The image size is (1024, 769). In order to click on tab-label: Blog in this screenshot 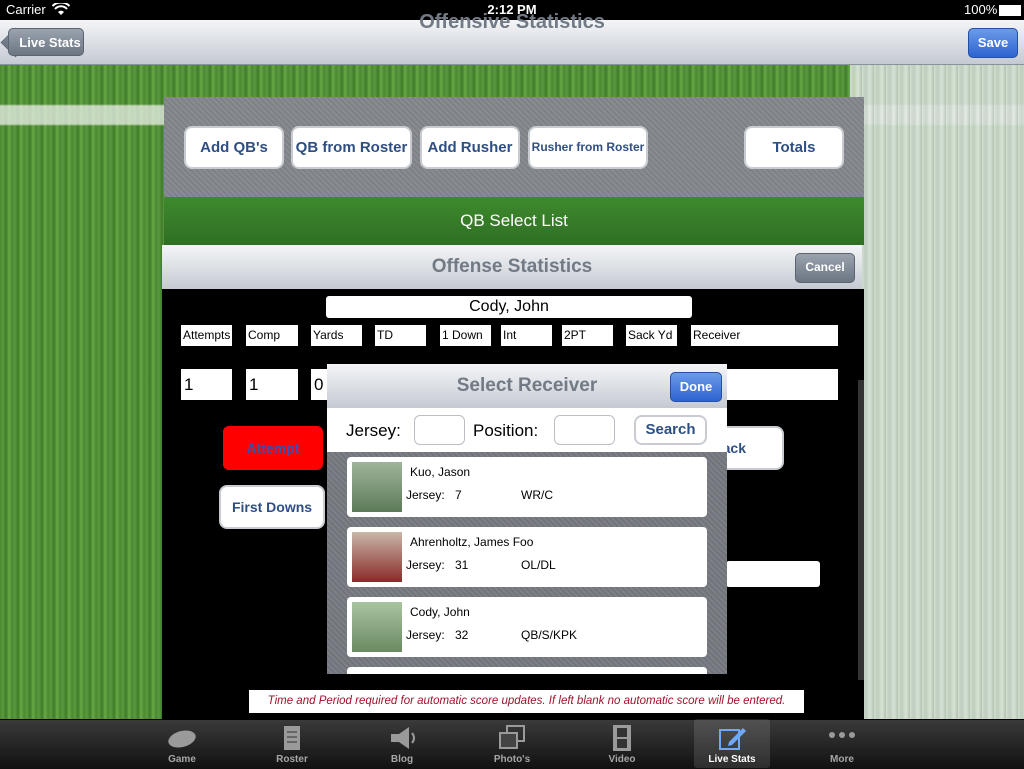, I will do `click(402, 759)`.